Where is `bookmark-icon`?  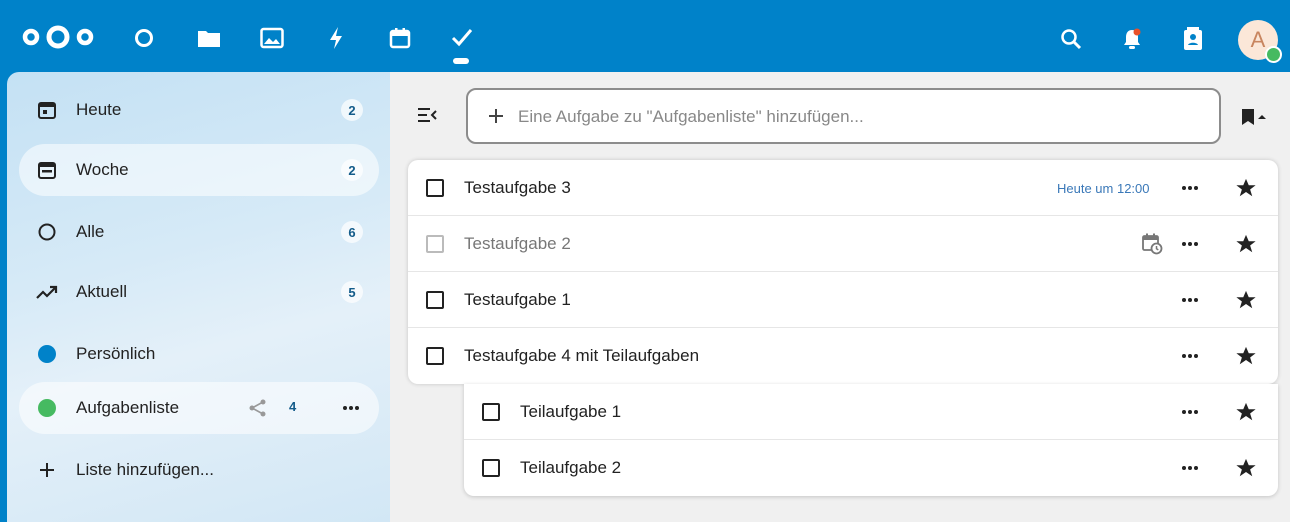
bookmark-icon is located at coordinates (1248, 117).